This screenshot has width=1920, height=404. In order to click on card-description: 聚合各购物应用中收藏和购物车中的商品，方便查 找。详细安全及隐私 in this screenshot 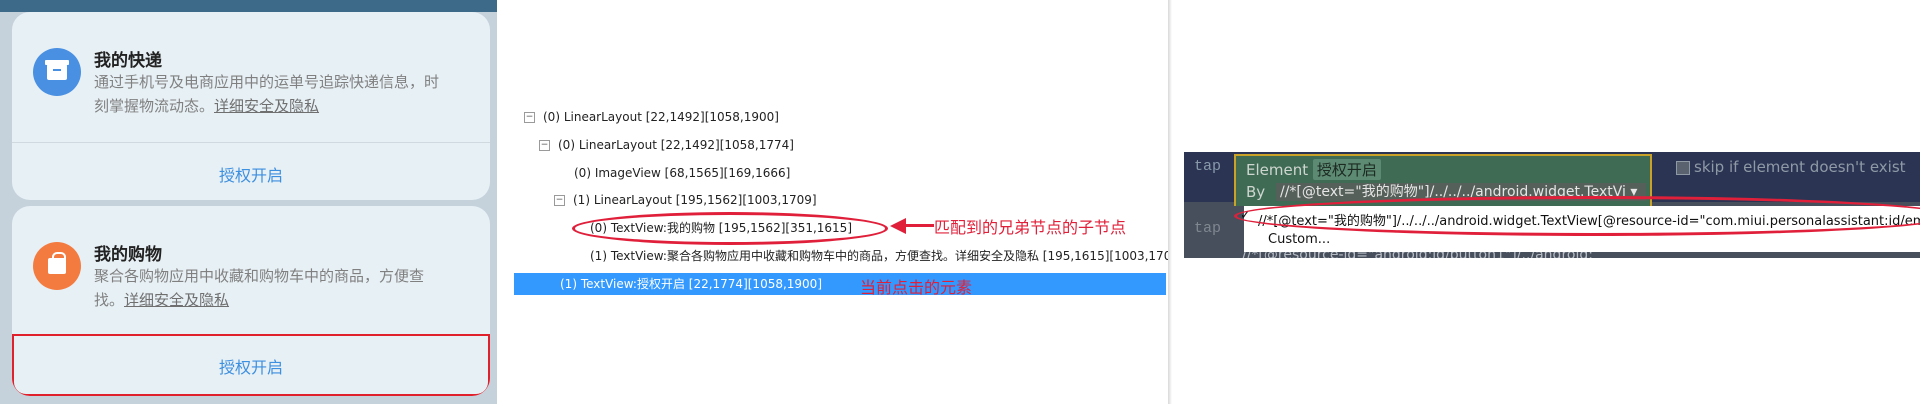, I will do `click(284, 288)`.